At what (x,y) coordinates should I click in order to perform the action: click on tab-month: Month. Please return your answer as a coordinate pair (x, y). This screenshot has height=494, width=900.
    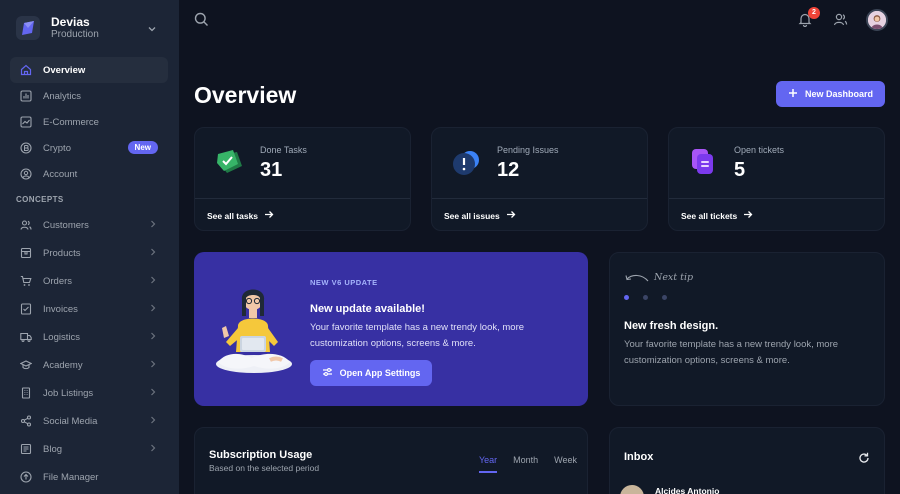
    Looking at the image, I should click on (525, 464).